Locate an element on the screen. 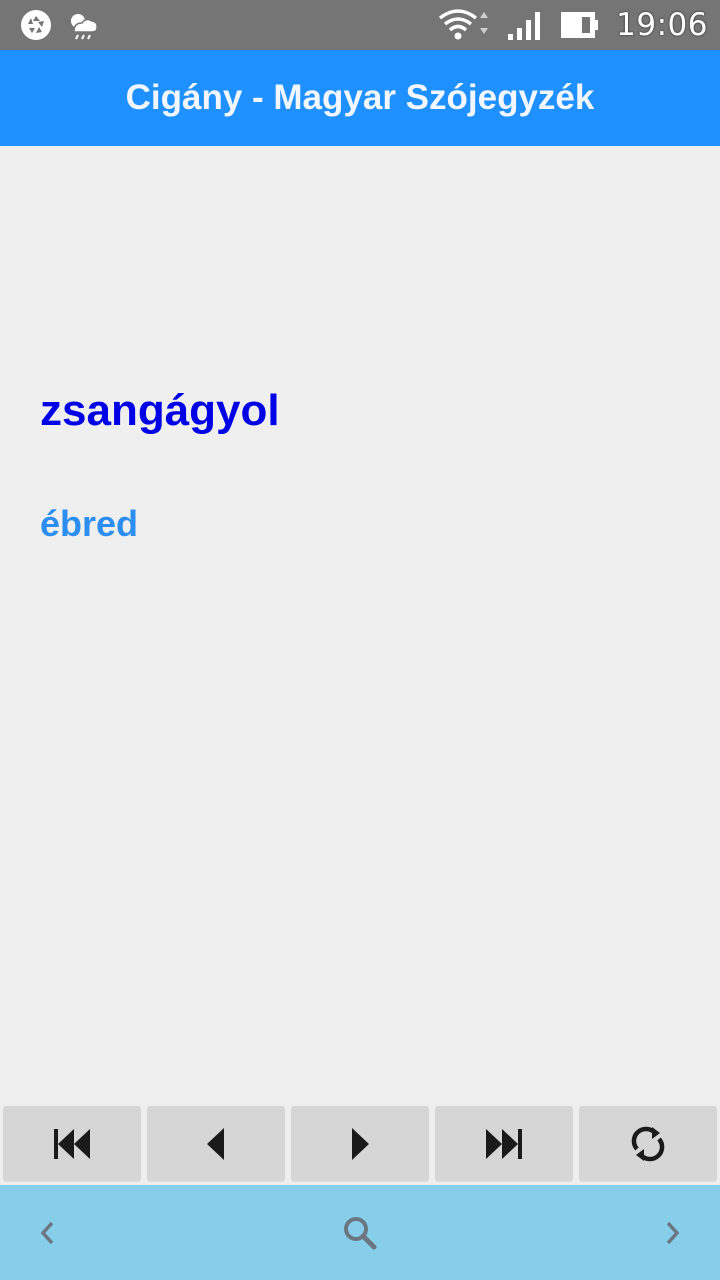  skip-last-icon is located at coordinates (504, 1143).